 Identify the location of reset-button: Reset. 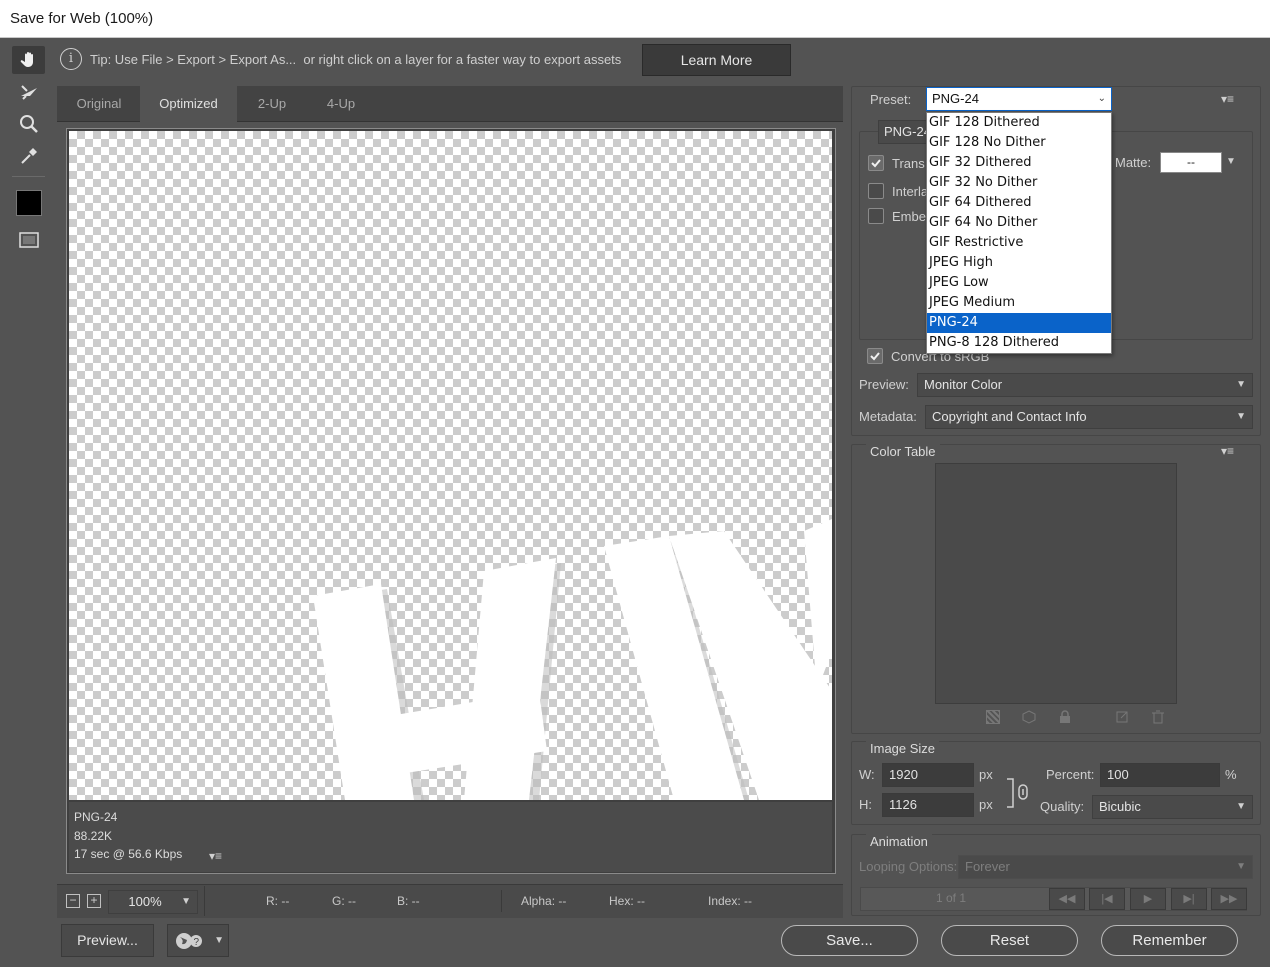
(1009, 940).